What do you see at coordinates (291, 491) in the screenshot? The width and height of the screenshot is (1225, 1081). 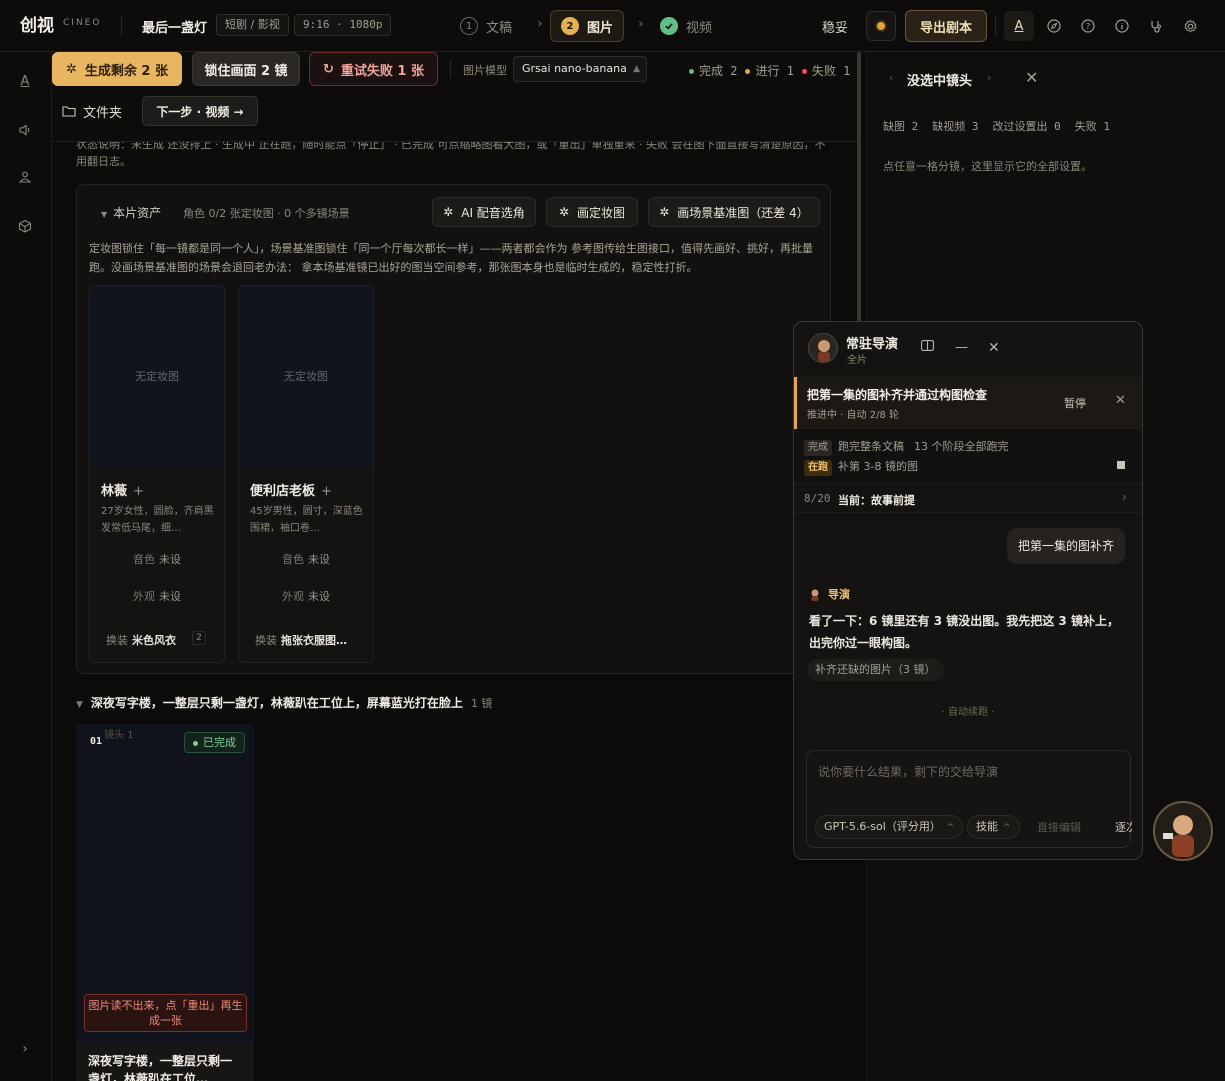 I see `character-name: 便利店老板 +` at bounding box center [291, 491].